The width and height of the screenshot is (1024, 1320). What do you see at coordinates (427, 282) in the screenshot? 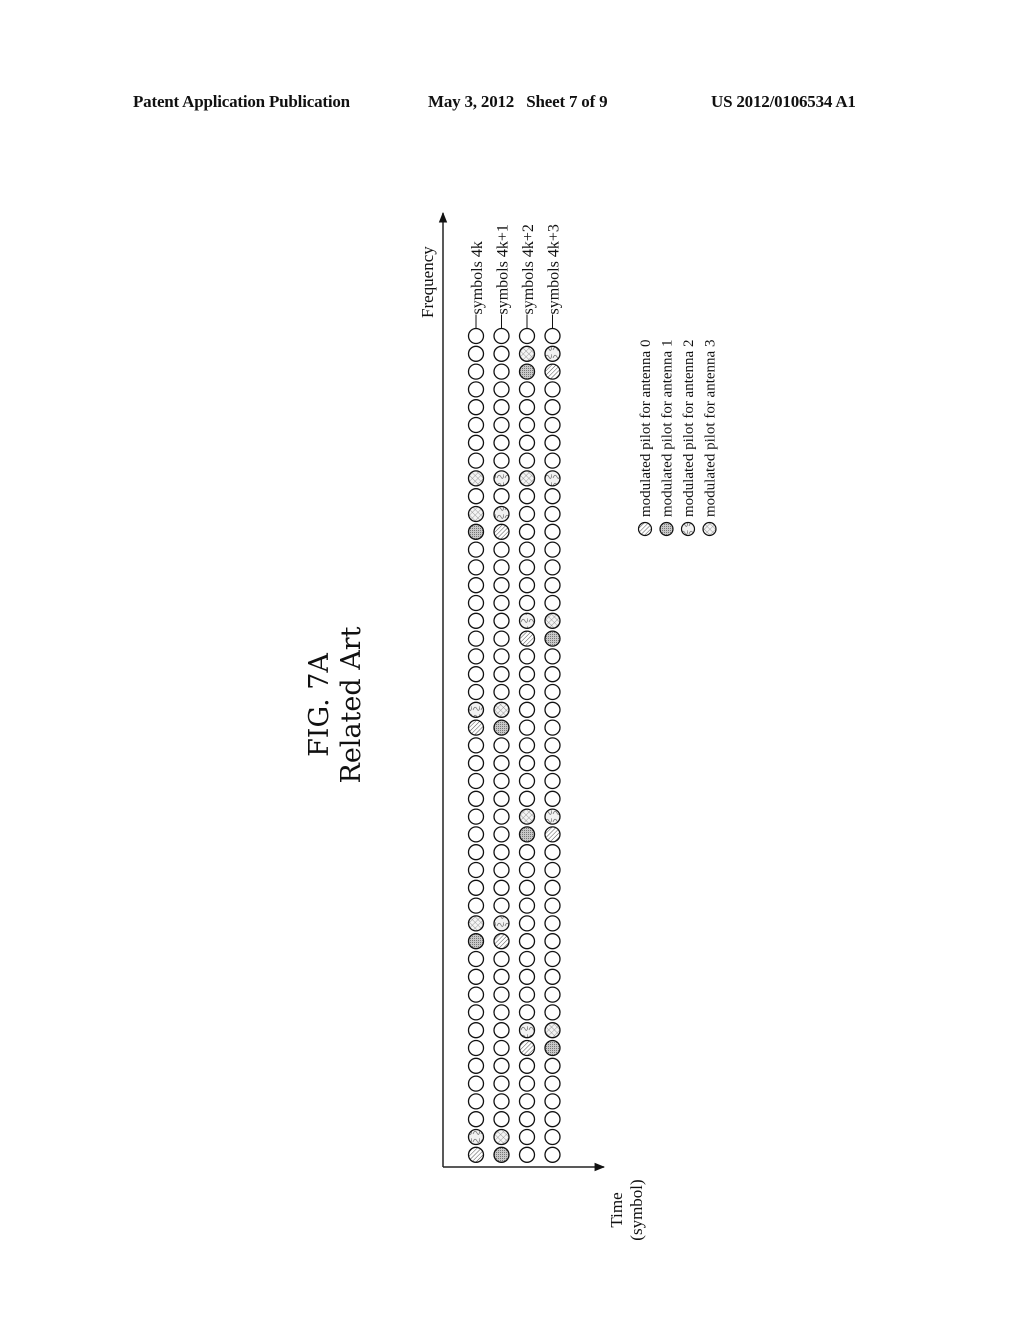
I see `frequency-axis-label: Frequency` at bounding box center [427, 282].